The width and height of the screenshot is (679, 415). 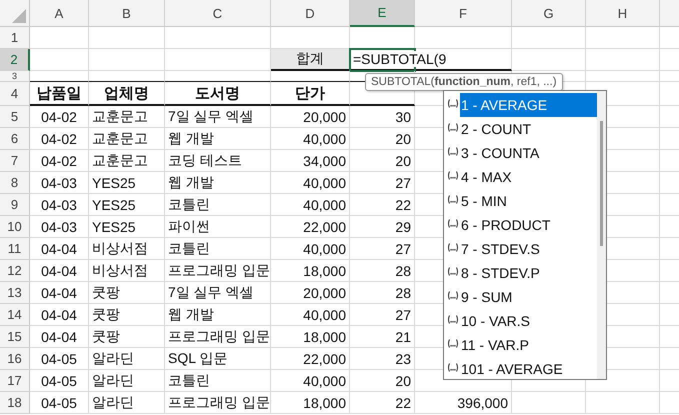 I want to click on table-cell: 23, so click(x=382, y=359).